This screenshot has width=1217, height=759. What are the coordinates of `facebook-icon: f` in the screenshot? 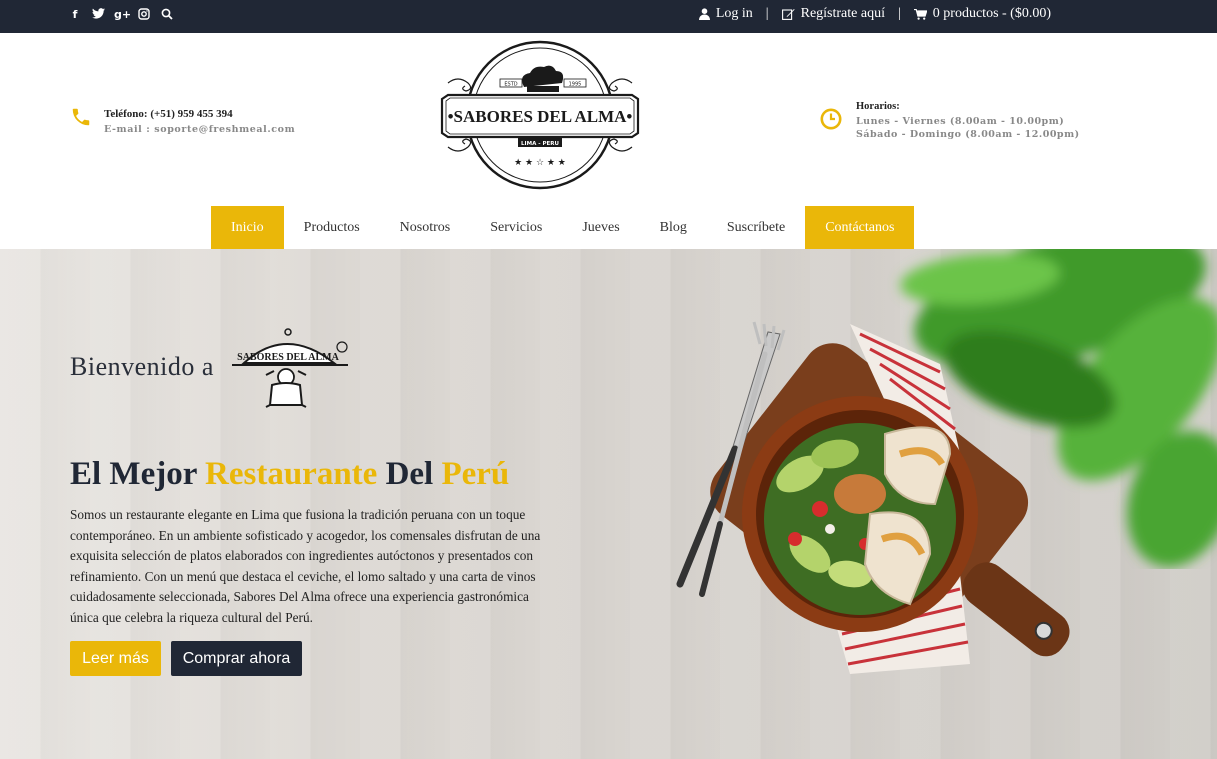 It's located at (75, 15).